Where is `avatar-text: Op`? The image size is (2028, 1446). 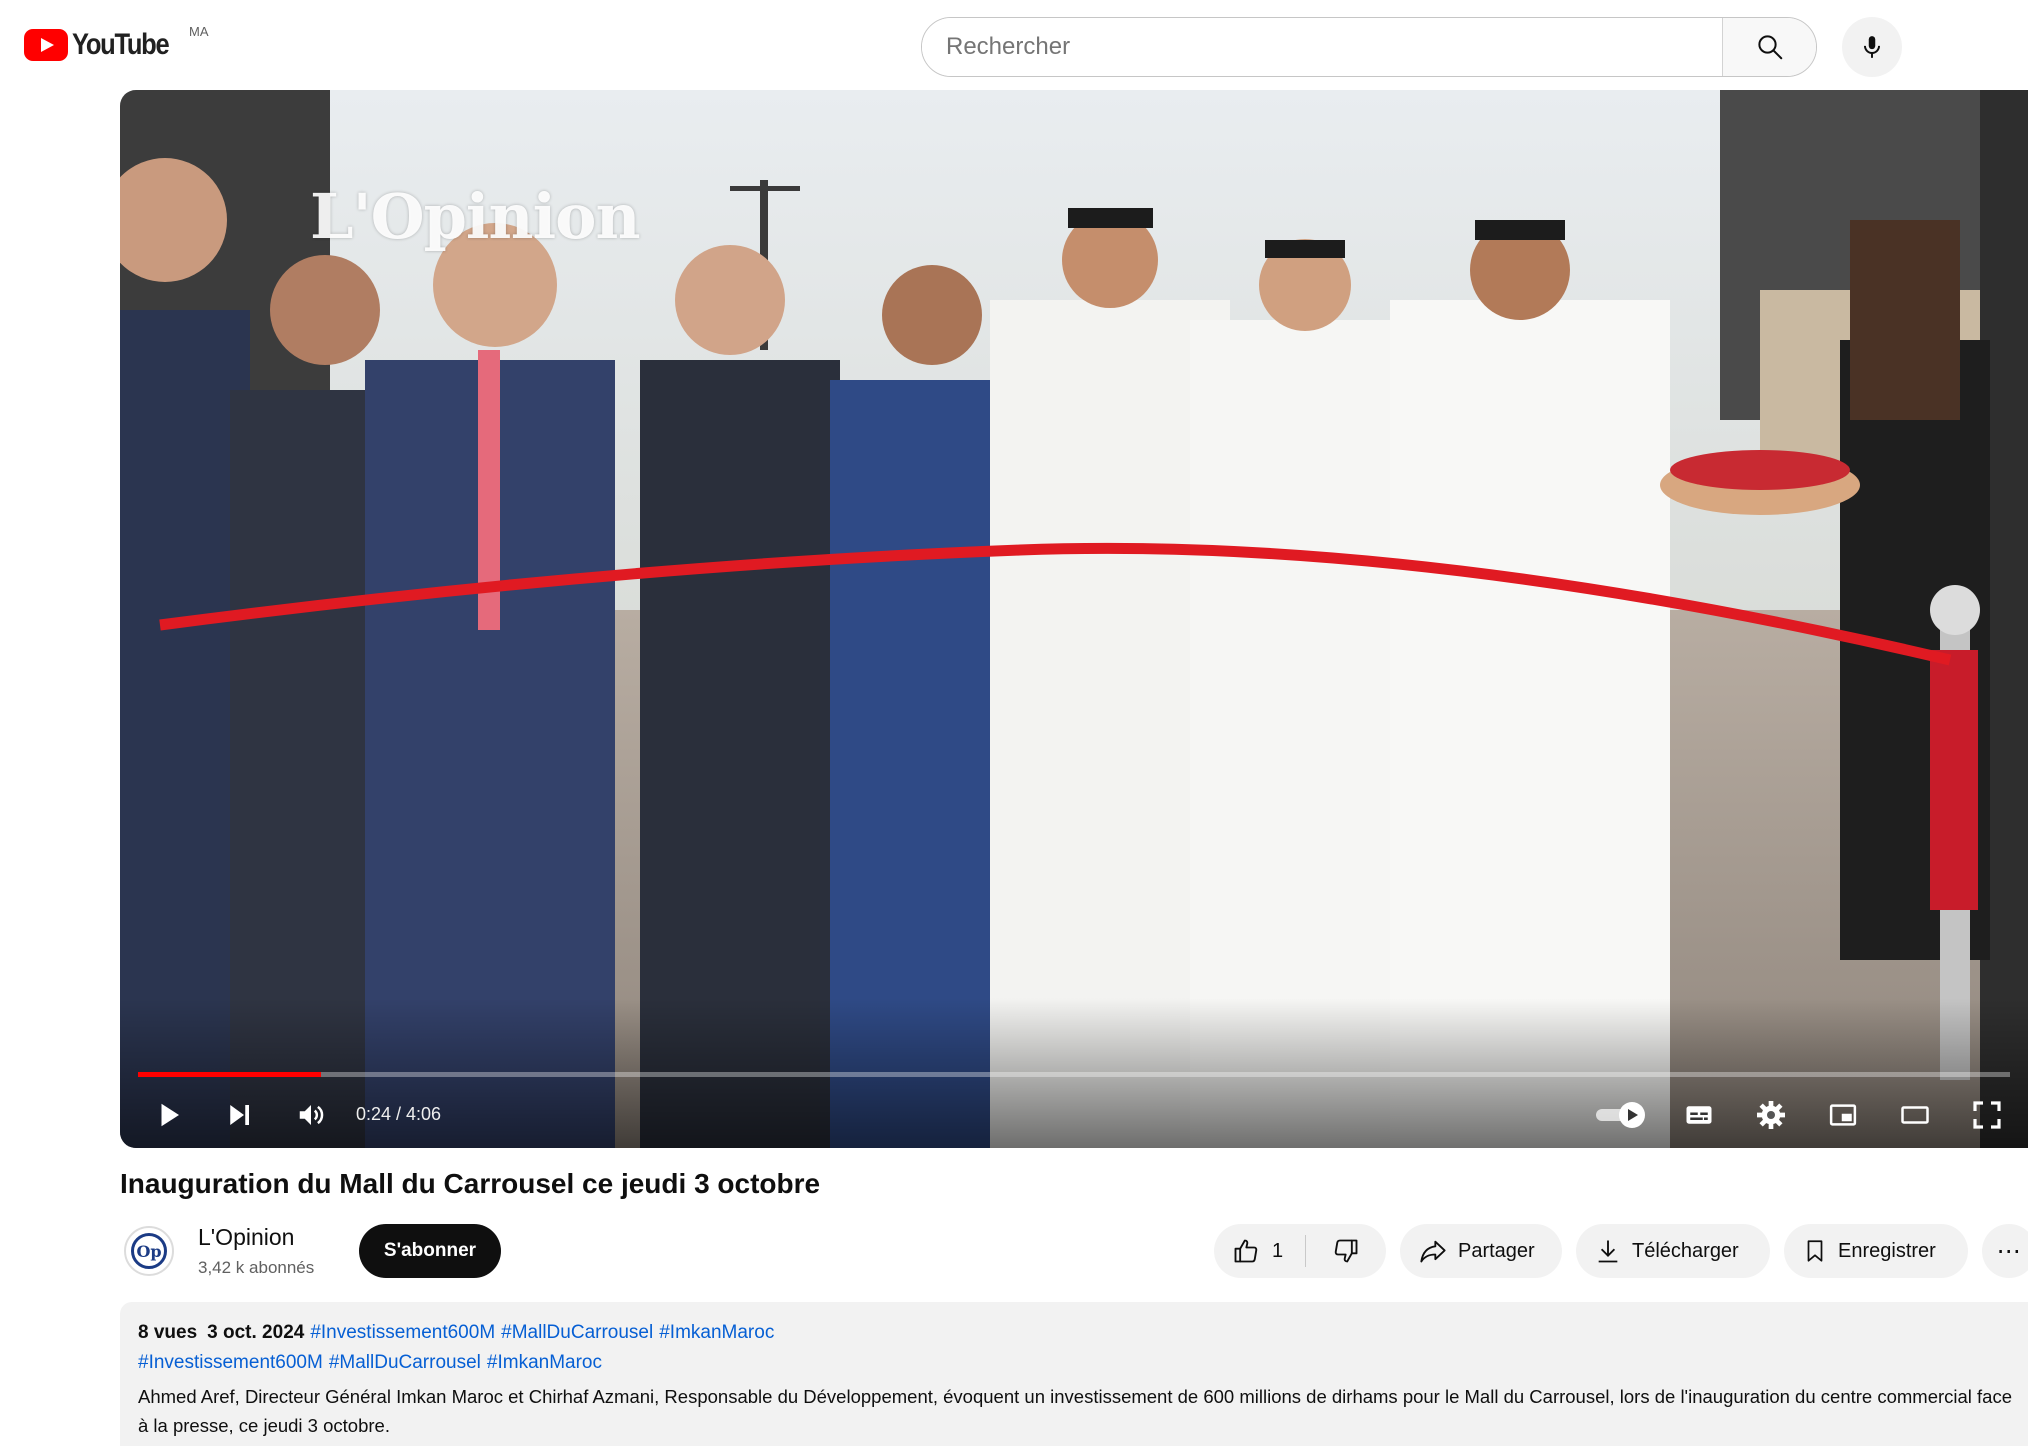 avatar-text: Op is located at coordinates (149, 1251).